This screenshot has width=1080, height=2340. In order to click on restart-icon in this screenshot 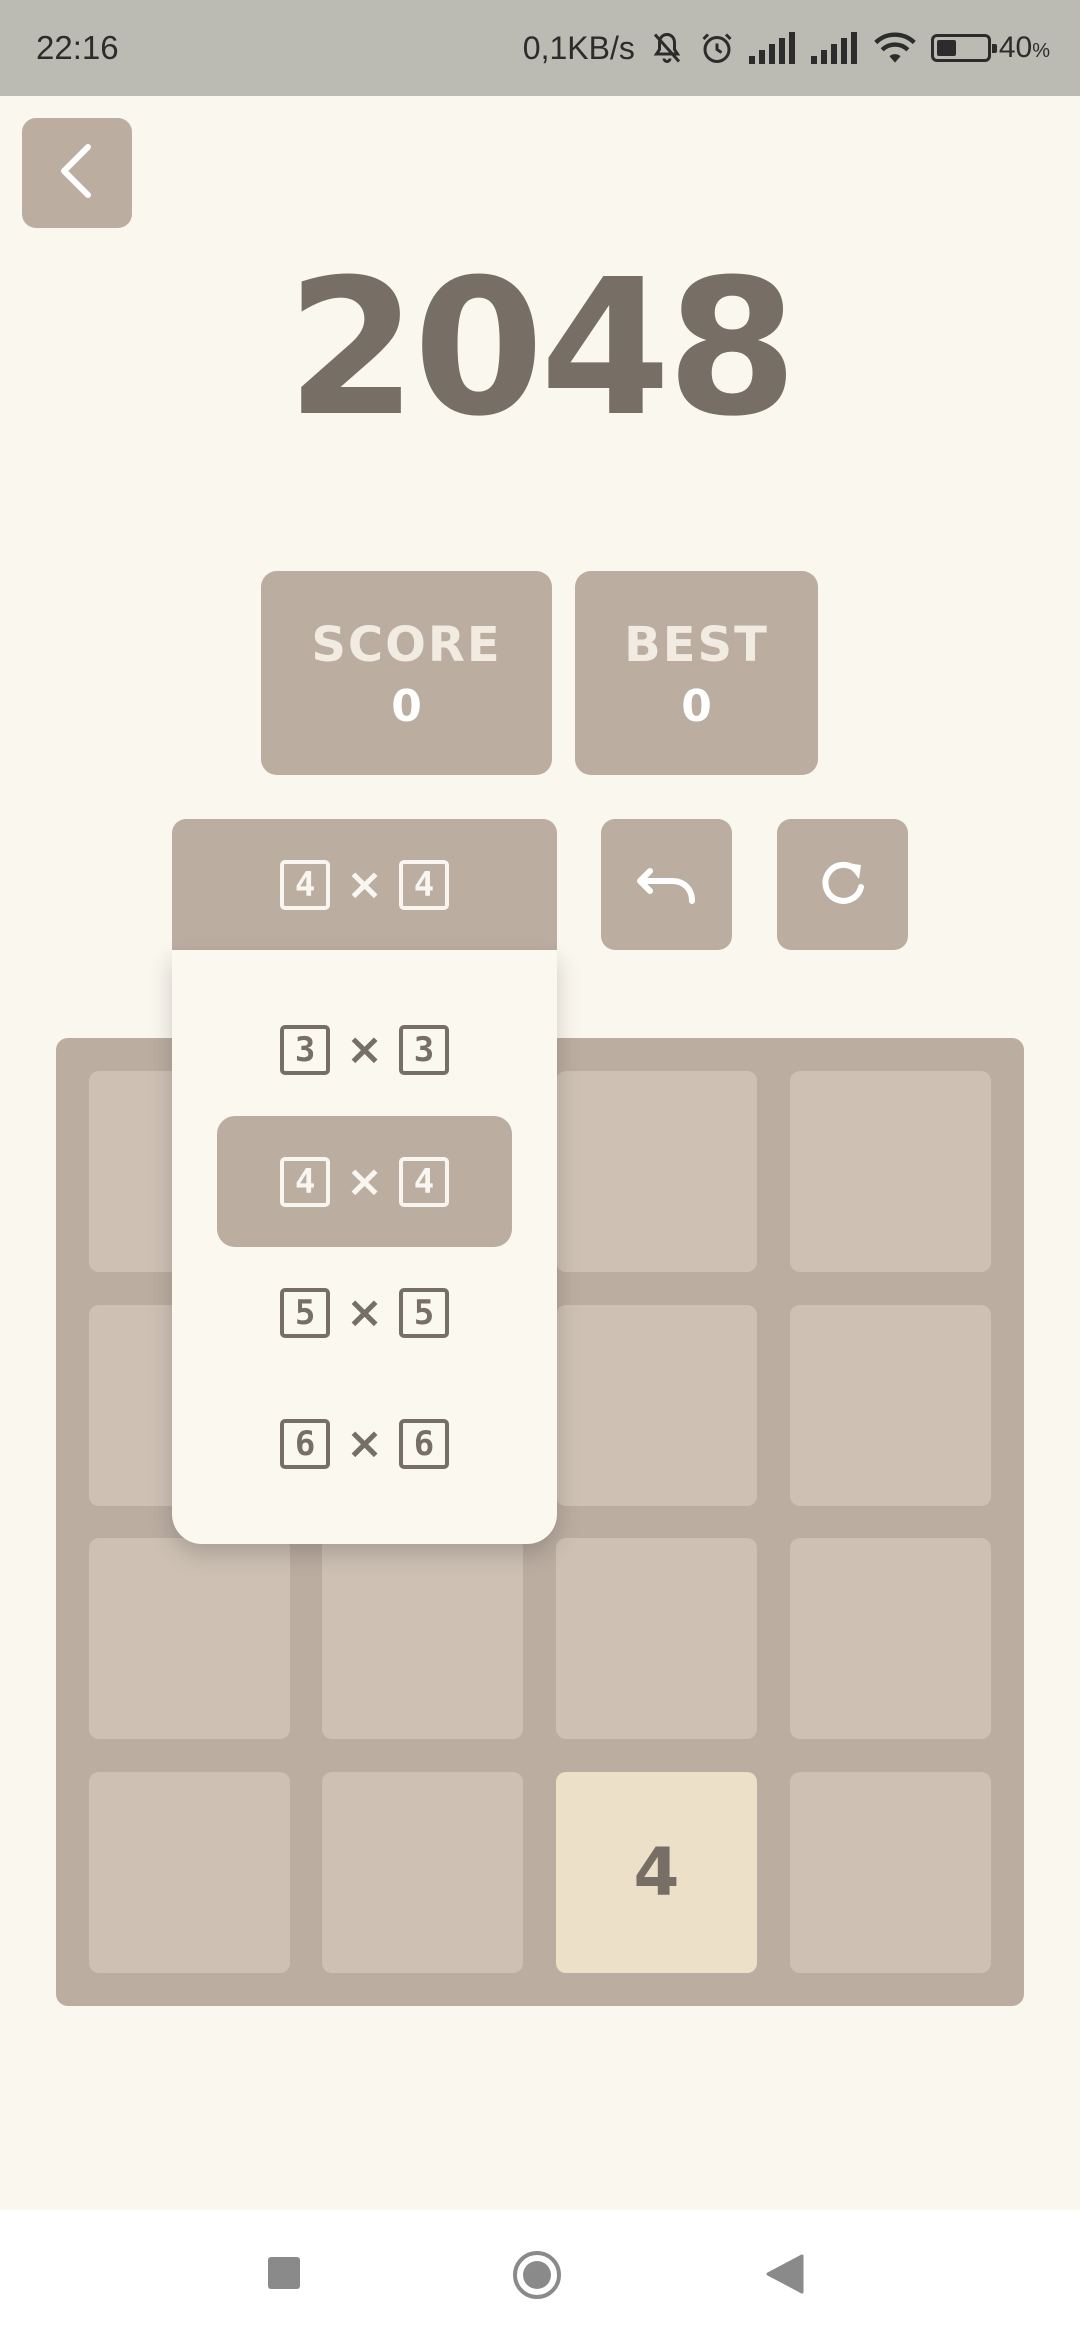, I will do `click(843, 885)`.